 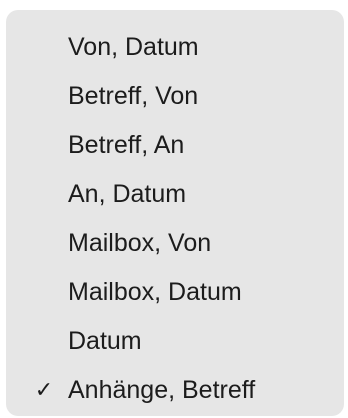 I want to click on menu-item-label: Betreff, An, so click(x=126, y=144).